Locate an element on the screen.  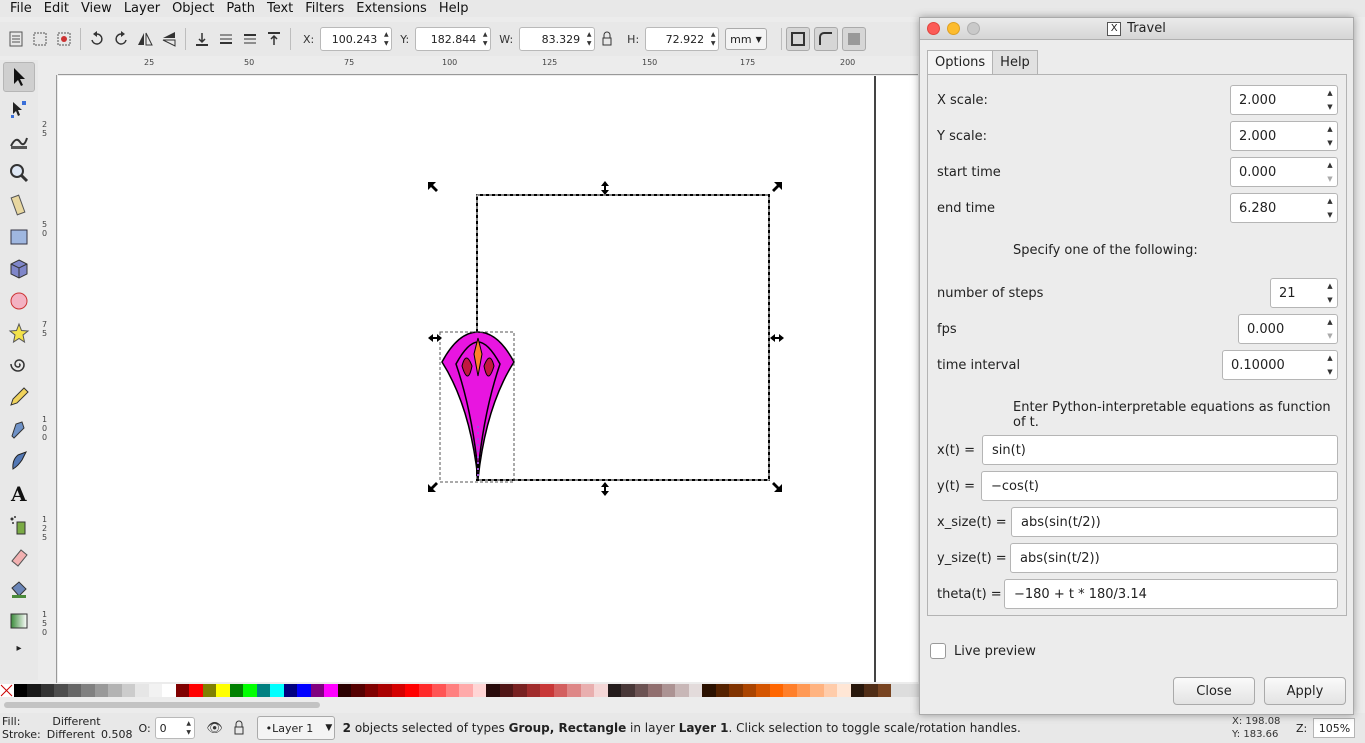
scale-stroke-icon is located at coordinates (798, 39).